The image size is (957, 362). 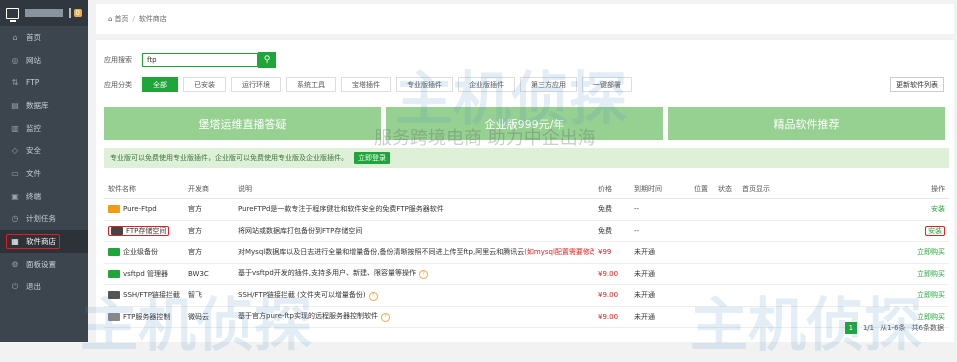 What do you see at coordinates (893, 328) in the screenshot?
I see `page-range: 从1-6条` at bounding box center [893, 328].